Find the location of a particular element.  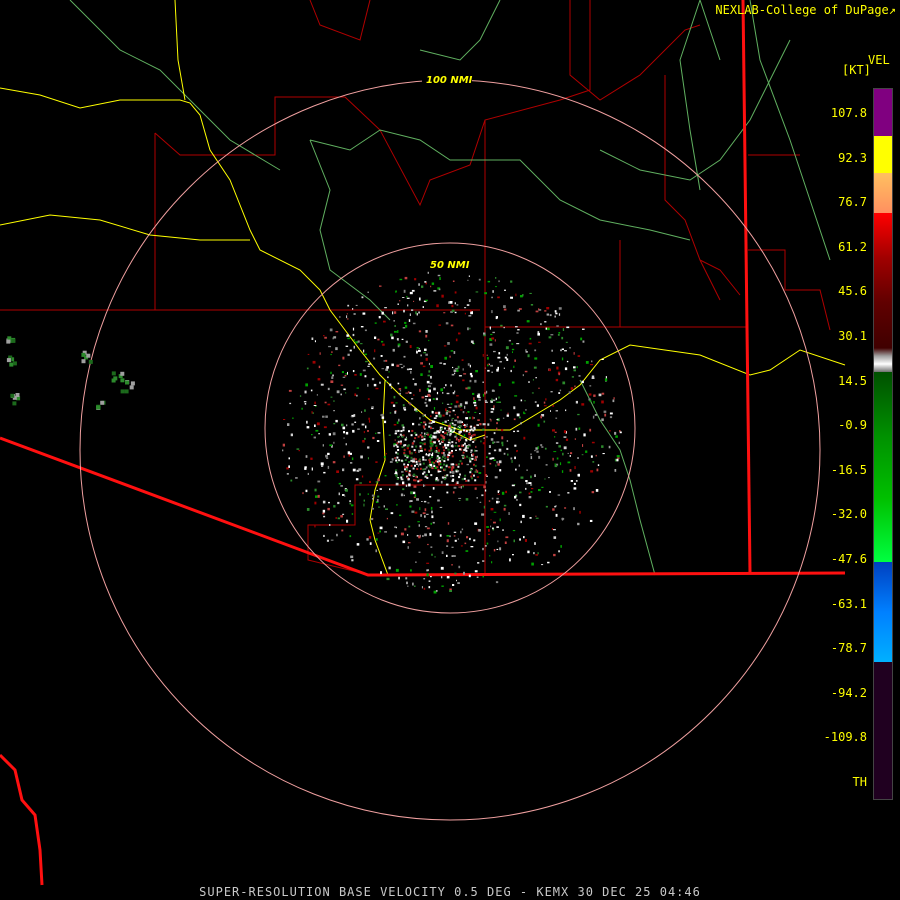

colorbar-tick: -109.8 is located at coordinates (845, 737).